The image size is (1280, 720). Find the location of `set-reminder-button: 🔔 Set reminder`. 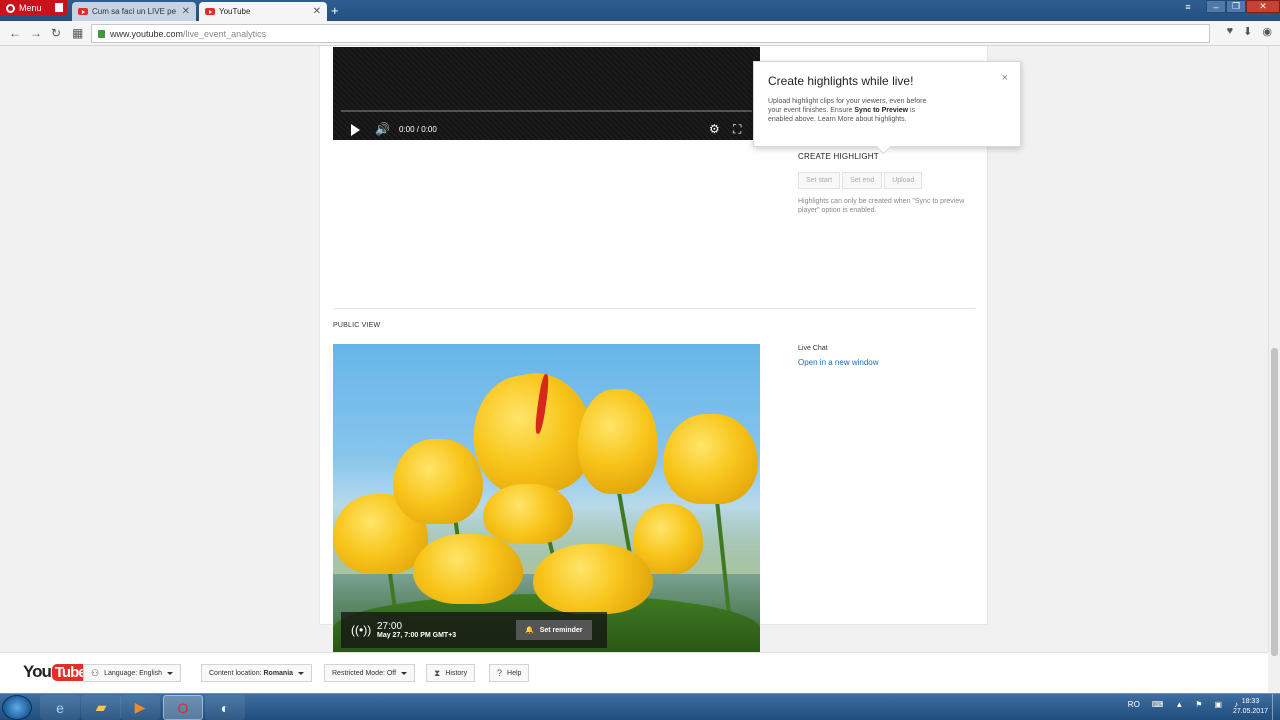

set-reminder-button: 🔔 Set reminder is located at coordinates (554, 630).